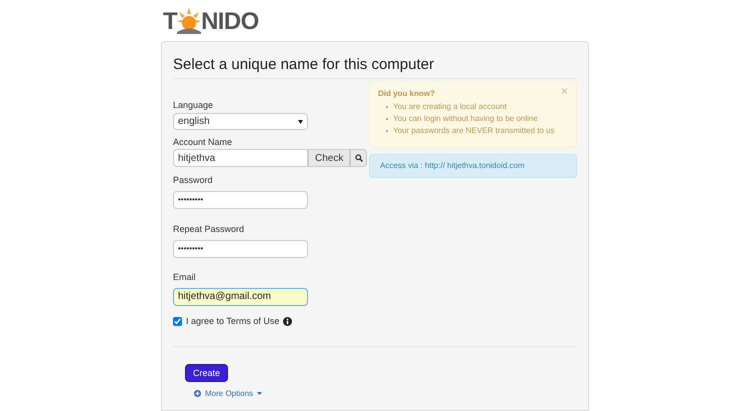  Describe the element at coordinates (473, 166) in the screenshot. I see `access-link-info: Access via : http:// hitjethva.tonidoid.com` at that location.